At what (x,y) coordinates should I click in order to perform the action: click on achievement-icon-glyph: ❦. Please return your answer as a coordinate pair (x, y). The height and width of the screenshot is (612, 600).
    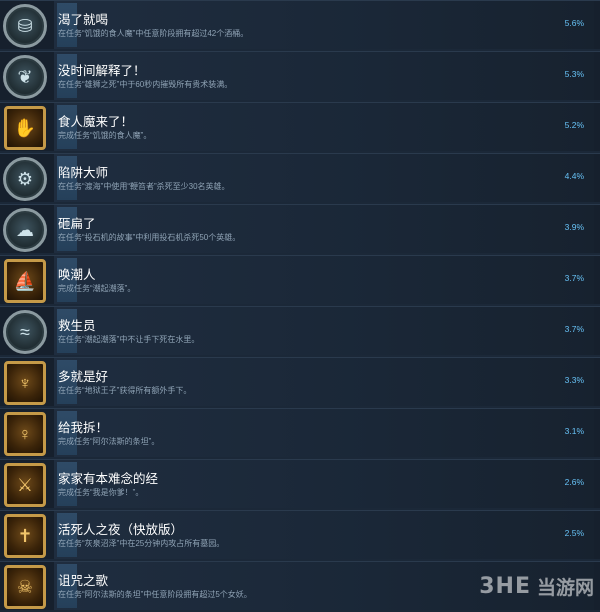
    Looking at the image, I should click on (25, 76).